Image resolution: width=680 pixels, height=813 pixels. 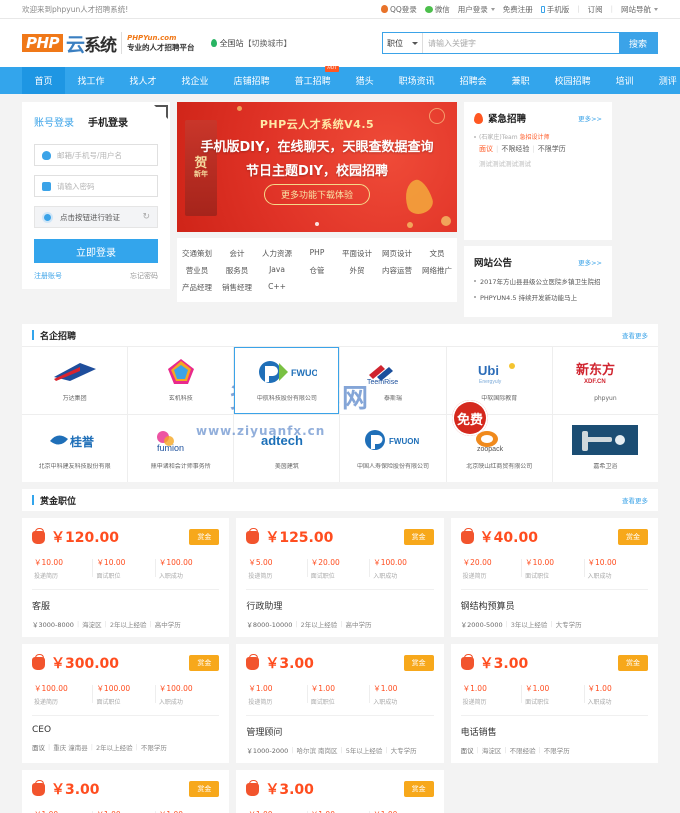 What do you see at coordinates (397, 270) in the screenshot?
I see `category-link: 内容运营` at bounding box center [397, 270].